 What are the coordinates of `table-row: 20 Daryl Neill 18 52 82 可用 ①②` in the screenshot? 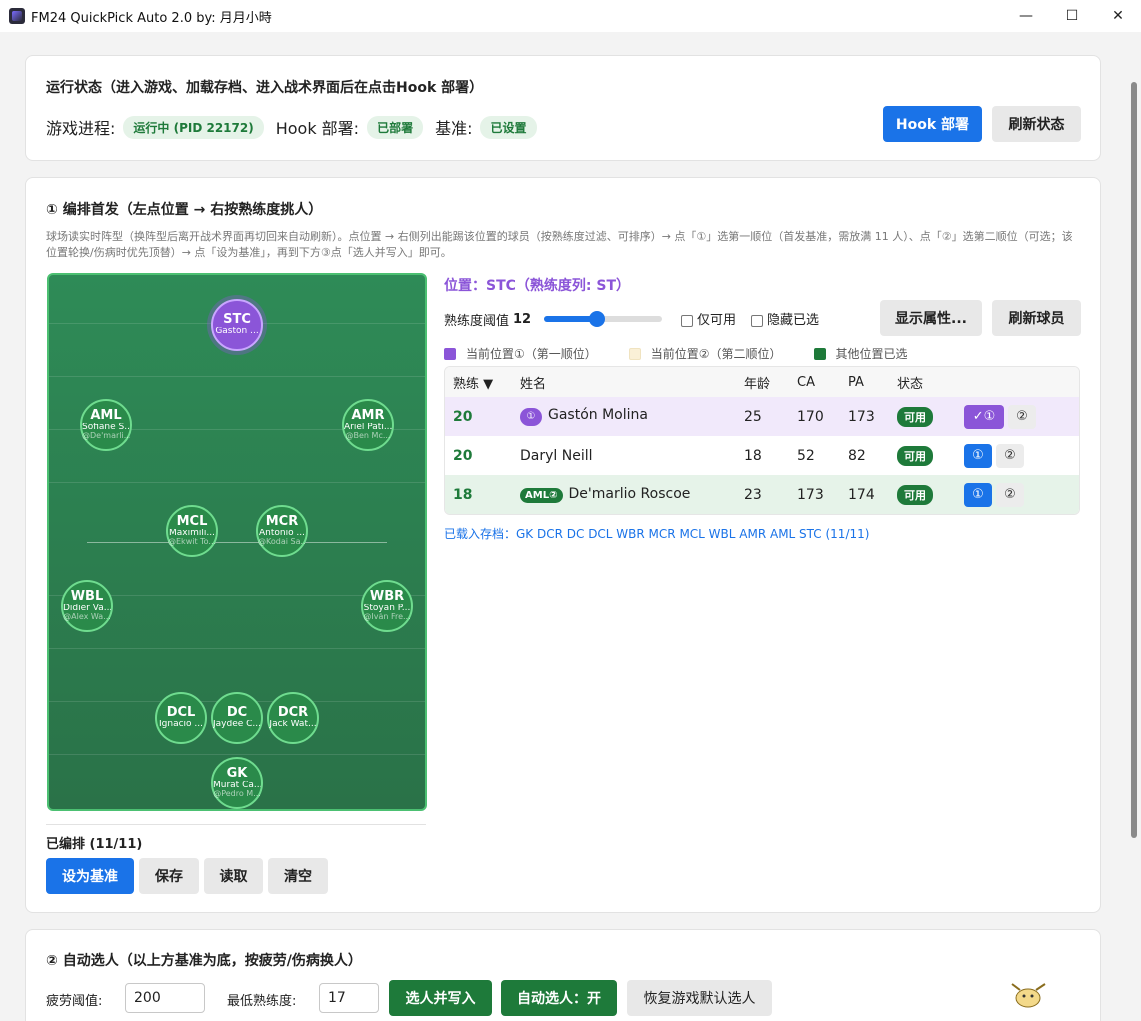 It's located at (762, 455).